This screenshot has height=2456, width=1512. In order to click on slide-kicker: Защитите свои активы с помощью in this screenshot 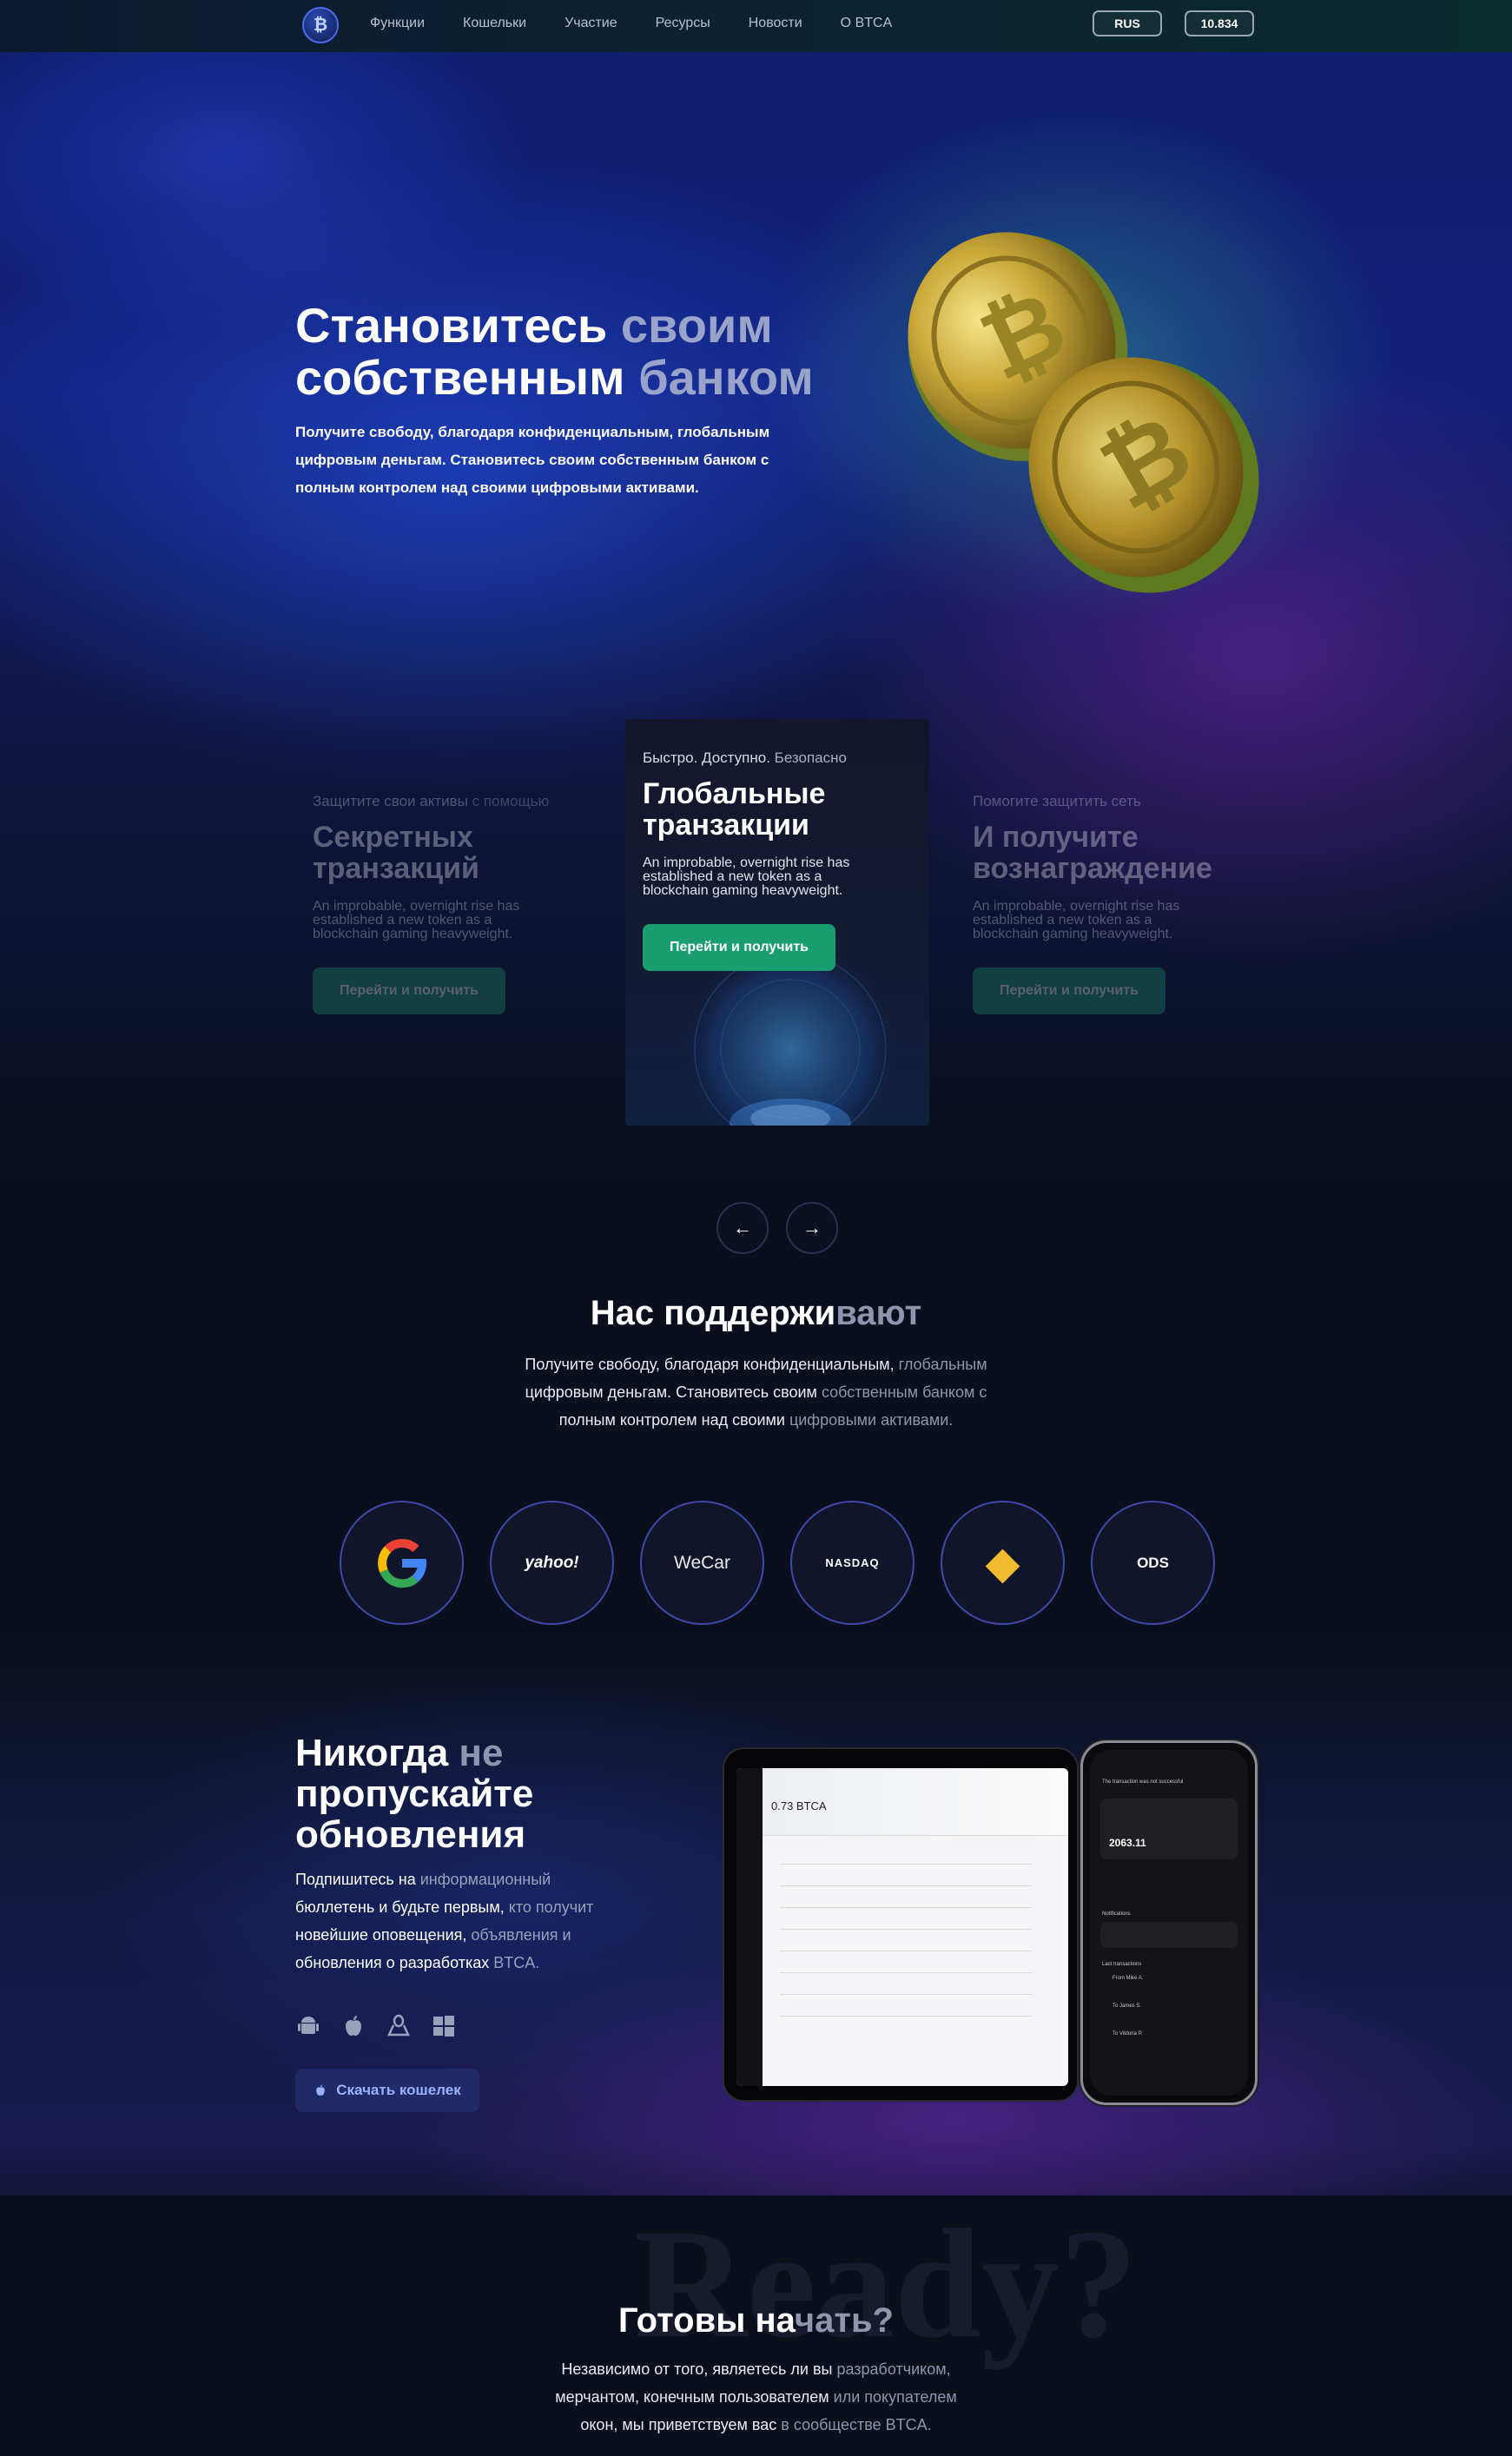, I will do `click(465, 802)`.